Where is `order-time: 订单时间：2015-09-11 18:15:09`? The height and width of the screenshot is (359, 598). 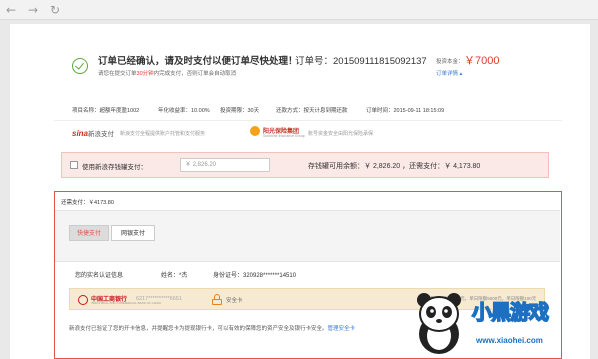 order-time: 订单时间：2015-09-11 18:15:09 is located at coordinates (405, 111).